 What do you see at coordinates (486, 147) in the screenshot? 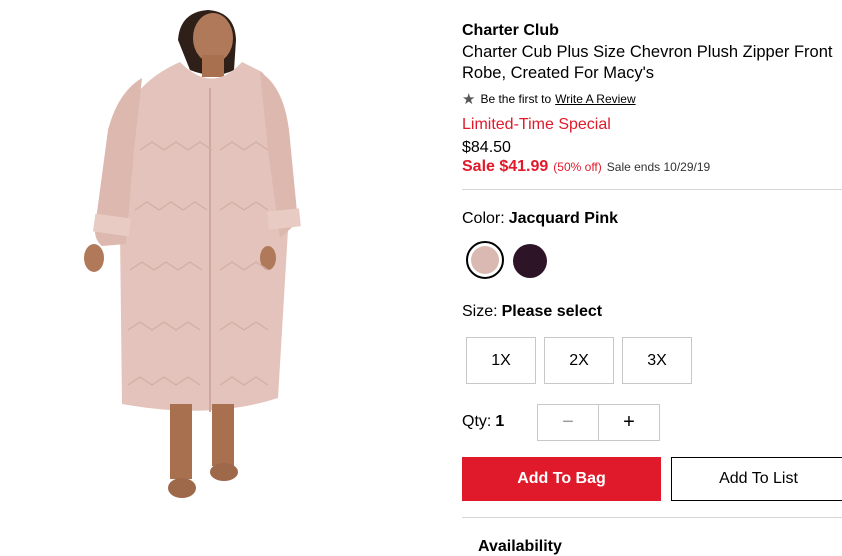
I see `original-price: $84.50` at bounding box center [486, 147].